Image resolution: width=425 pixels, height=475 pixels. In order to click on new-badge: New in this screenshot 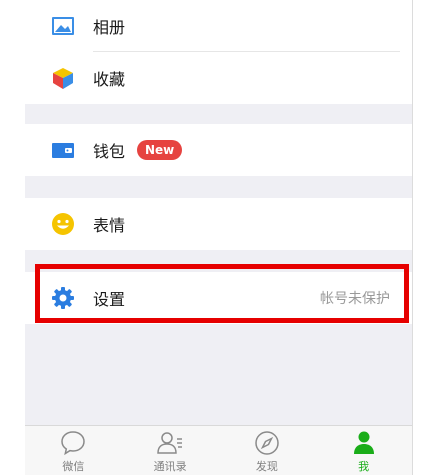, I will do `click(160, 150)`.